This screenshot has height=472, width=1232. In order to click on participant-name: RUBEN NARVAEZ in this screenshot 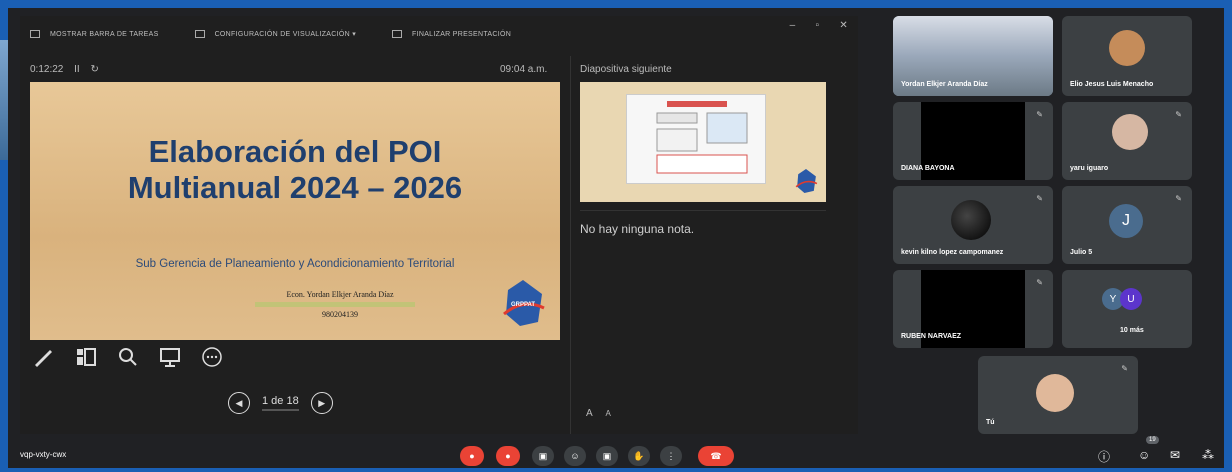, I will do `click(931, 336)`.